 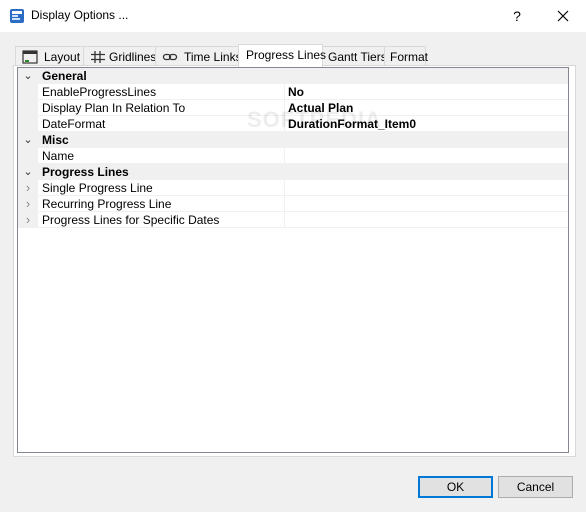 I want to click on property-name: EnableProgressLines, so click(x=99, y=92).